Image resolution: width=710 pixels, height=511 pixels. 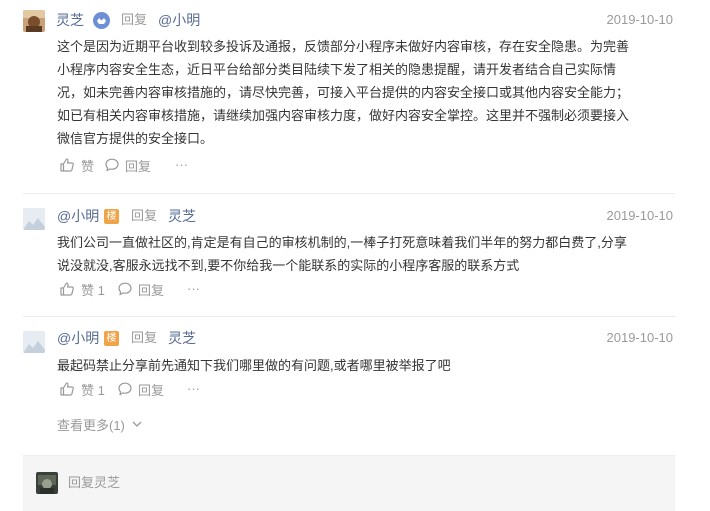 What do you see at coordinates (94, 483) in the screenshot?
I see `reply-input-placeholder: 回复灵芝` at bounding box center [94, 483].